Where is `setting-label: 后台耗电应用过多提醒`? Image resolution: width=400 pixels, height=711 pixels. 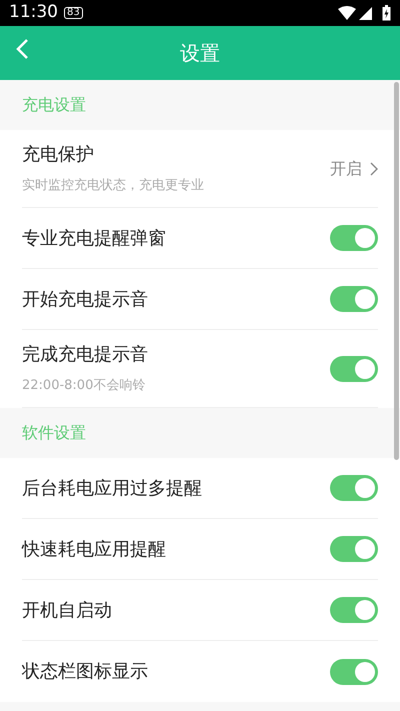
setting-label: 后台耗电应用过多提醒 is located at coordinates (112, 488).